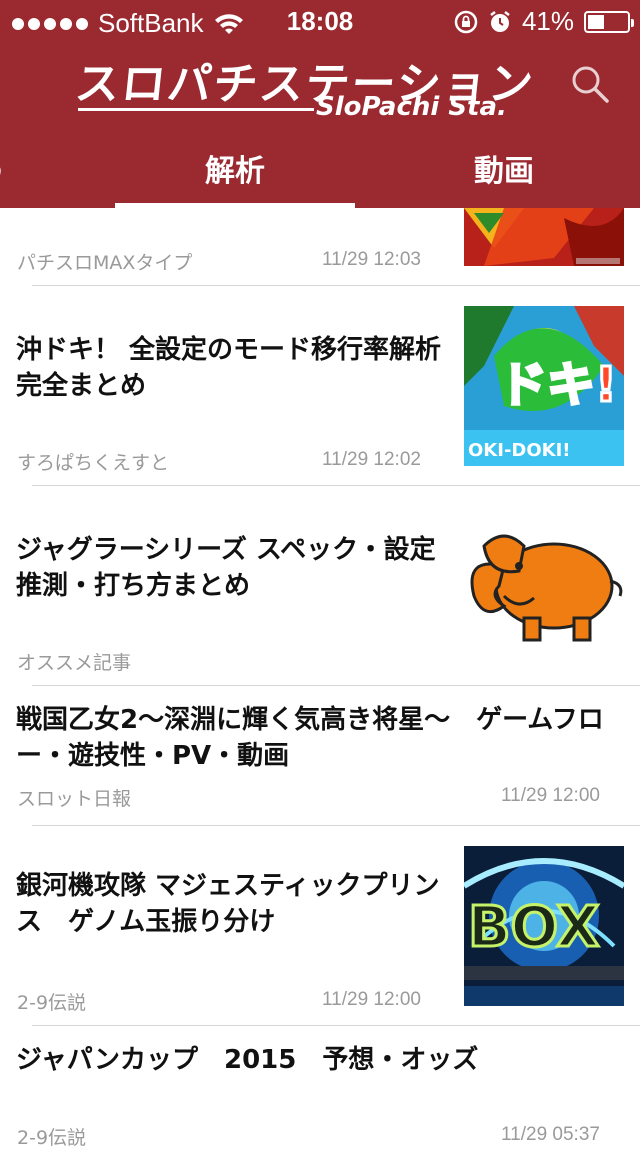 This screenshot has height=1150, width=640. I want to click on article-title: ジャパンカップ 2015 予想・オッズ, so click(247, 1060).